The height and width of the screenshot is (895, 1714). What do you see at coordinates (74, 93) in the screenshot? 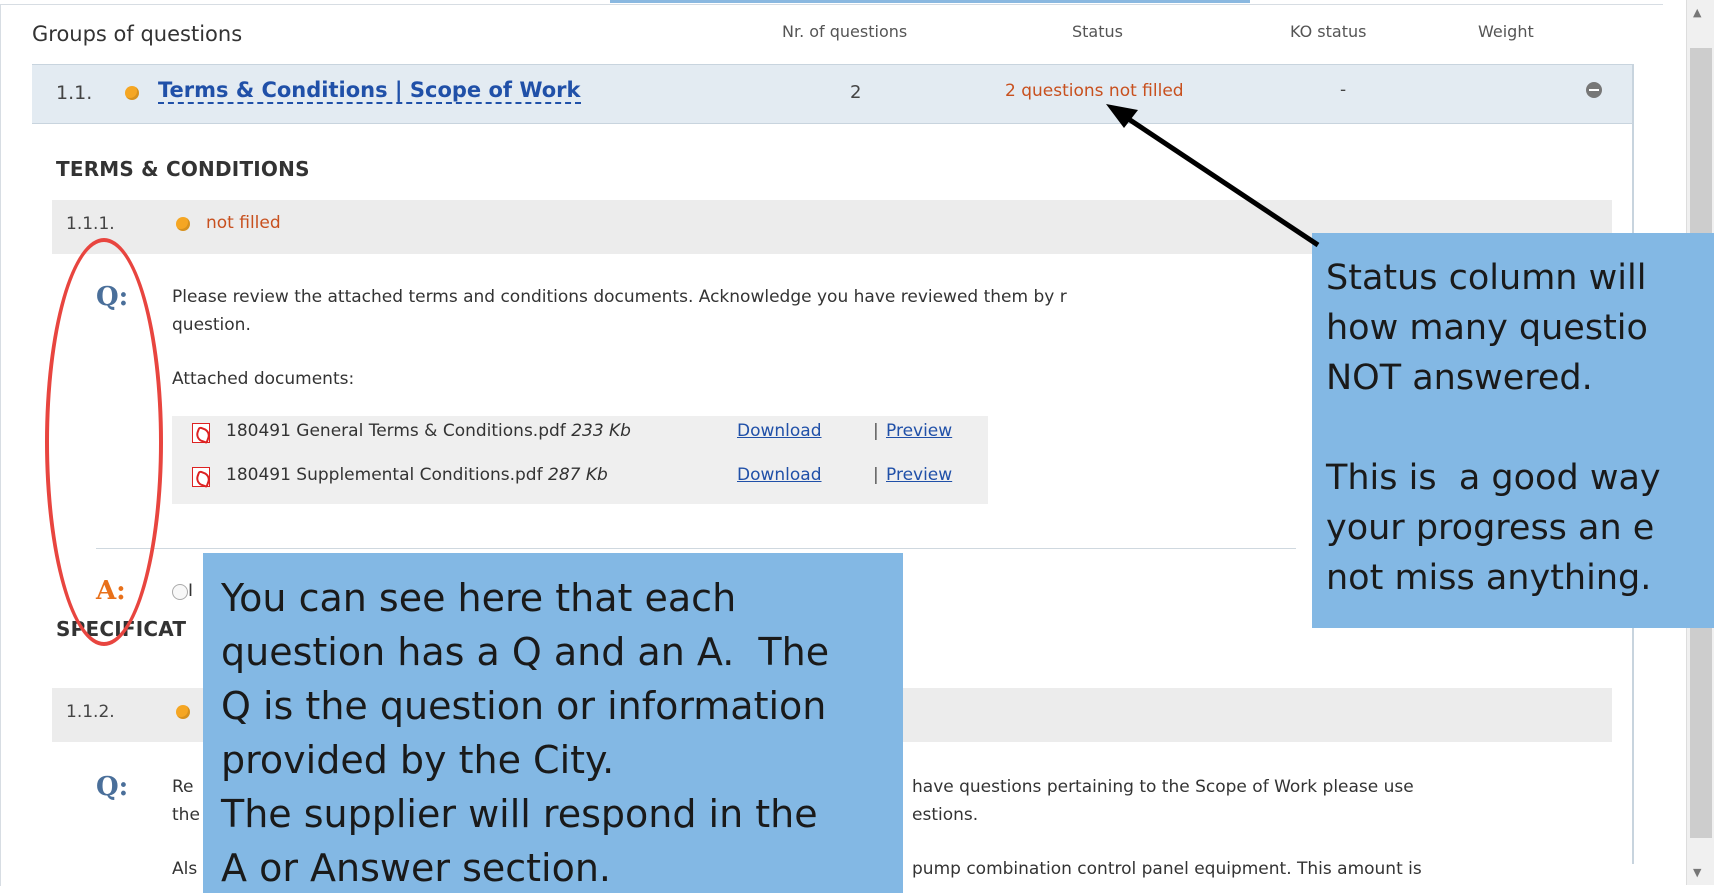
I see `group-number: 1.1.` at bounding box center [74, 93].